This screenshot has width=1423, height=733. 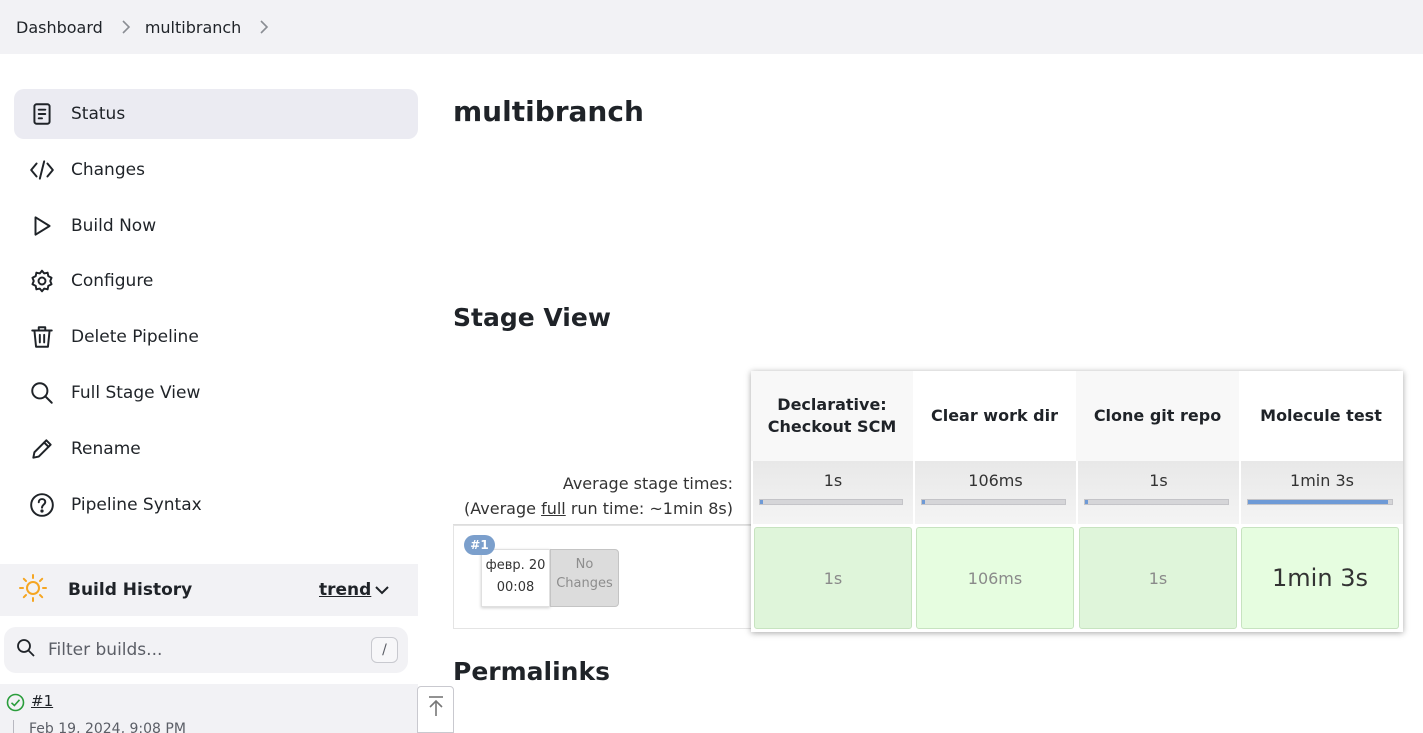 I want to click on stage-header: Molecule test, so click(x=1321, y=416).